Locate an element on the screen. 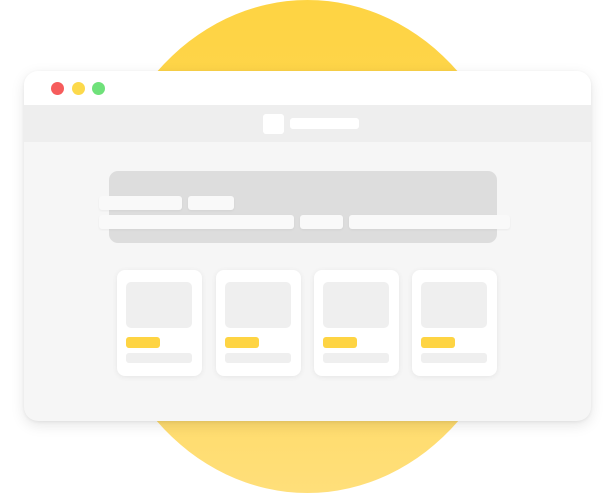 The image size is (615, 495). address-bar is located at coordinates (307, 123).